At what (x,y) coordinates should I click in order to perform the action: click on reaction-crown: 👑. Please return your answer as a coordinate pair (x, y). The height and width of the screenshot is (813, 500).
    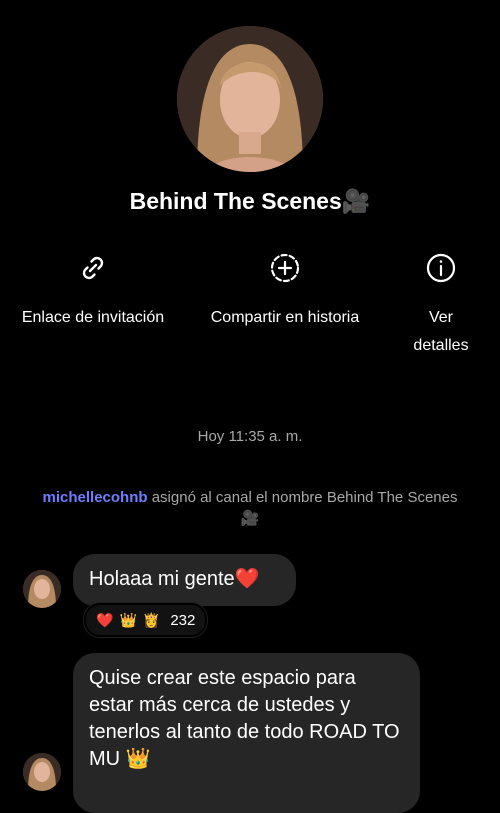
    Looking at the image, I should click on (128, 619).